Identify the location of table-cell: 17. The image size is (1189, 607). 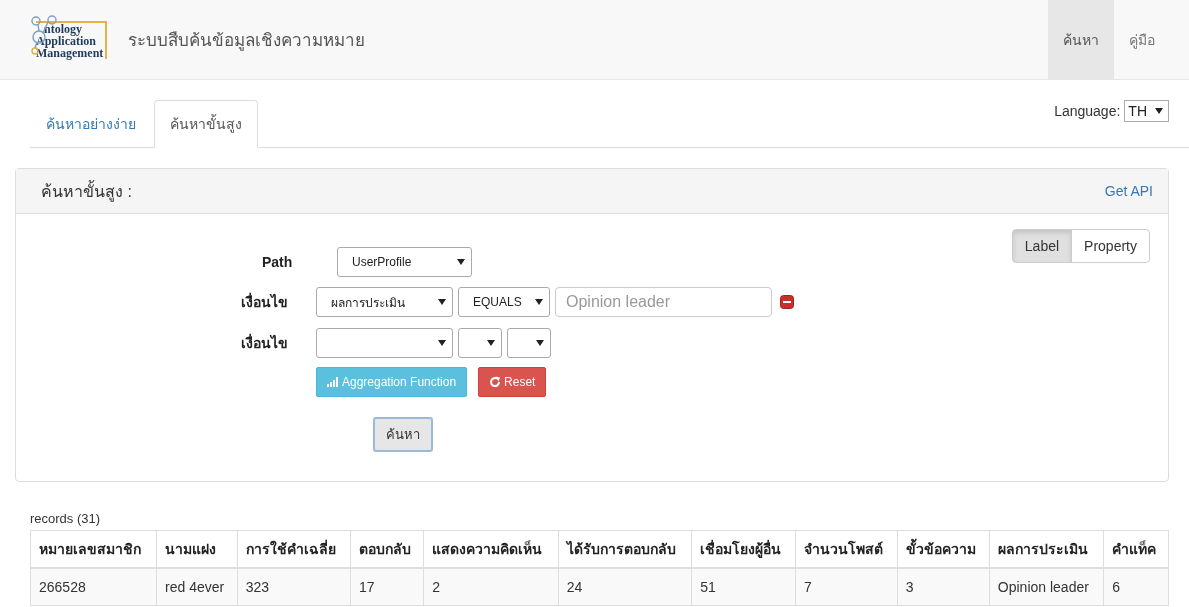
(387, 587).